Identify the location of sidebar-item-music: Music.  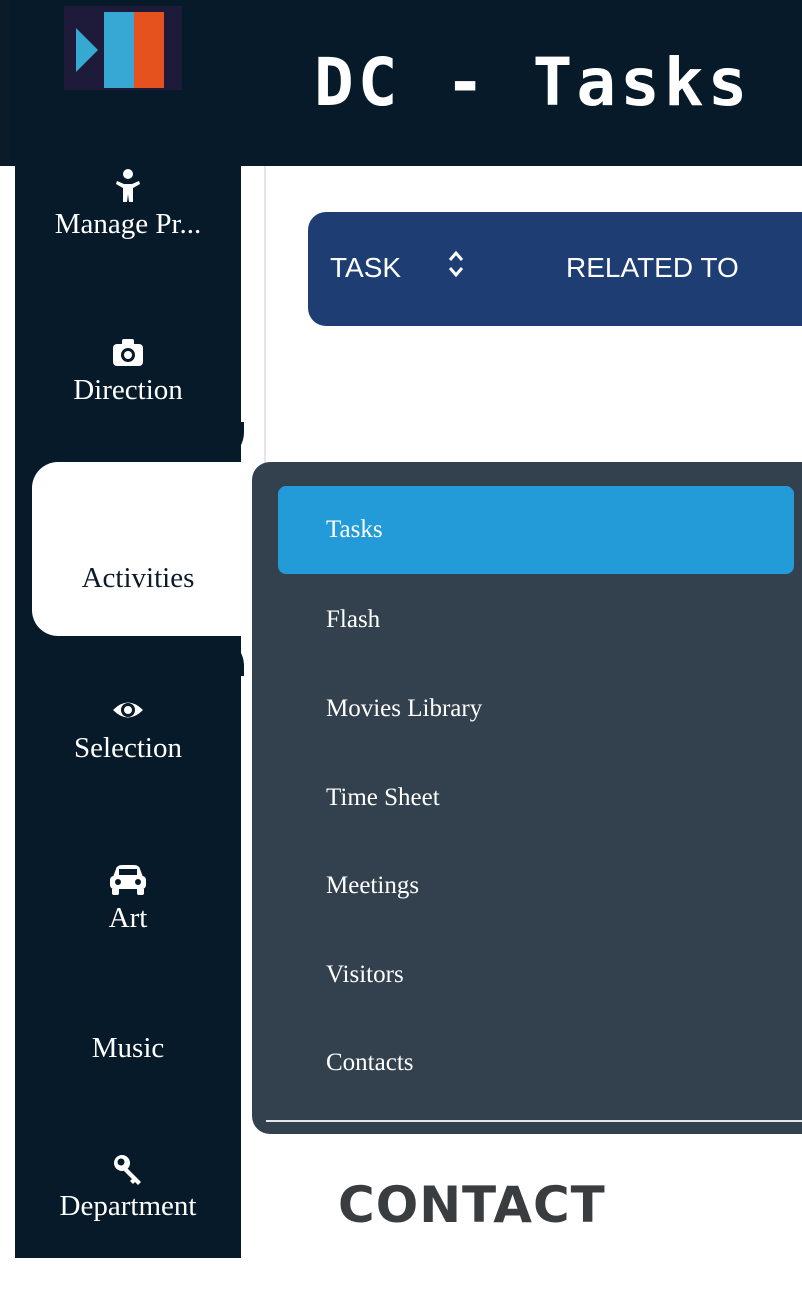
(128, 1048).